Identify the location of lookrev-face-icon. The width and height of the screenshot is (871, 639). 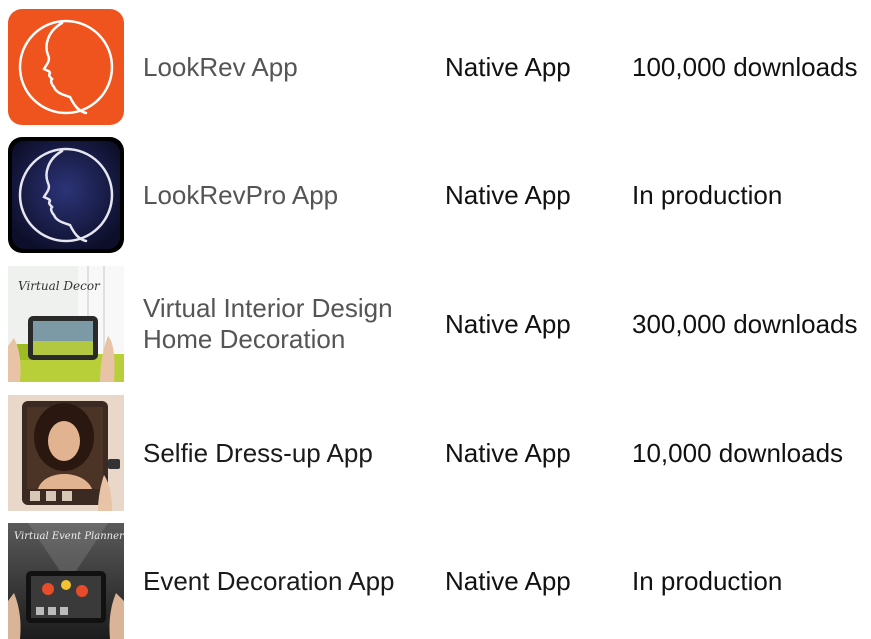
(66, 67).